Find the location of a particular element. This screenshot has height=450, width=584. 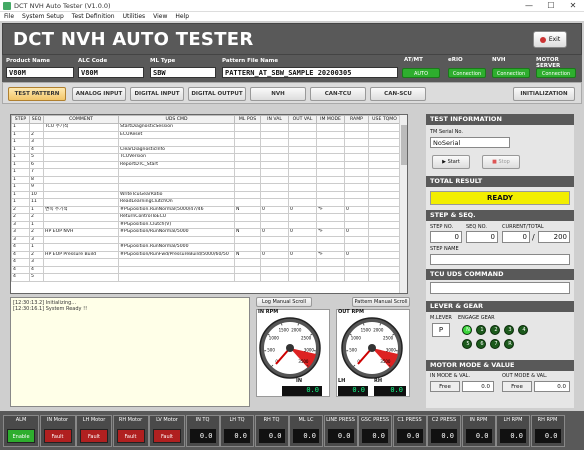

table-row: 1 2 ECUReset is located at coordinates (206, 134).